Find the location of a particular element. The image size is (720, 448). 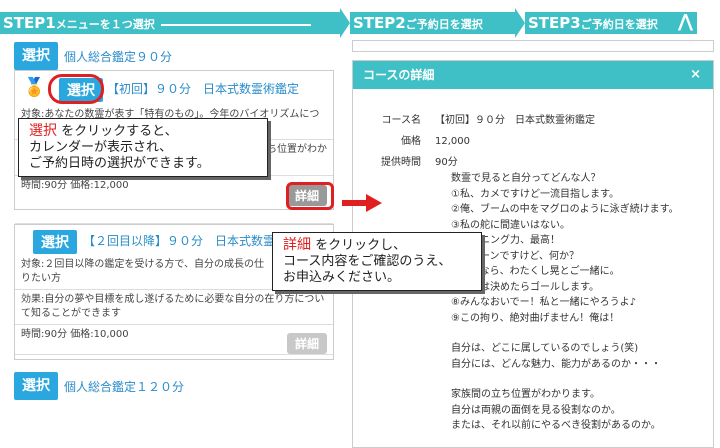

group2-header: 選択 個人総合鑑定１２０分 is located at coordinates (99, 386).